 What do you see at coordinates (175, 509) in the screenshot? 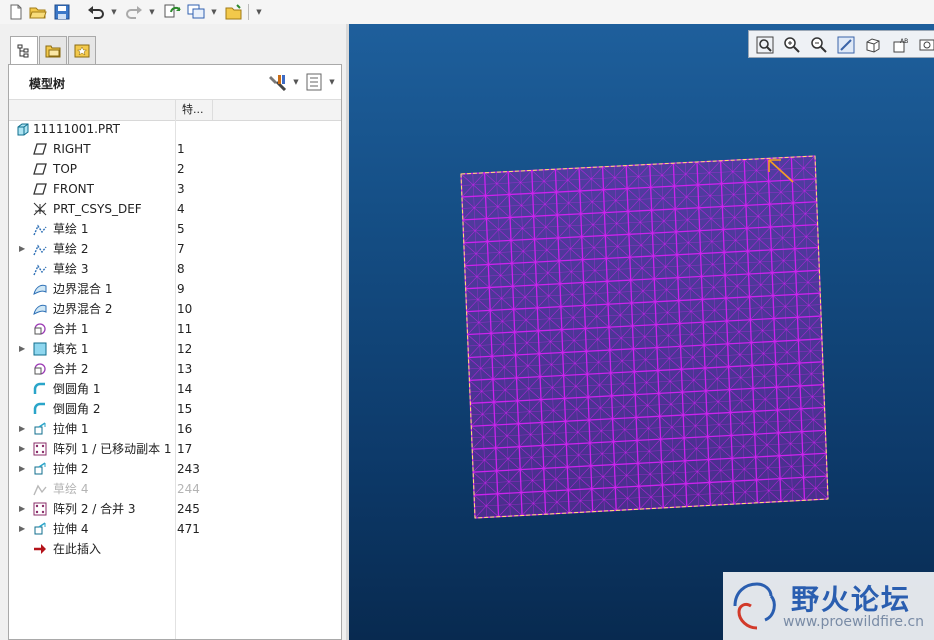
I see `tree-row: ▶ 阵列 2 / 合并 3 245` at bounding box center [175, 509].